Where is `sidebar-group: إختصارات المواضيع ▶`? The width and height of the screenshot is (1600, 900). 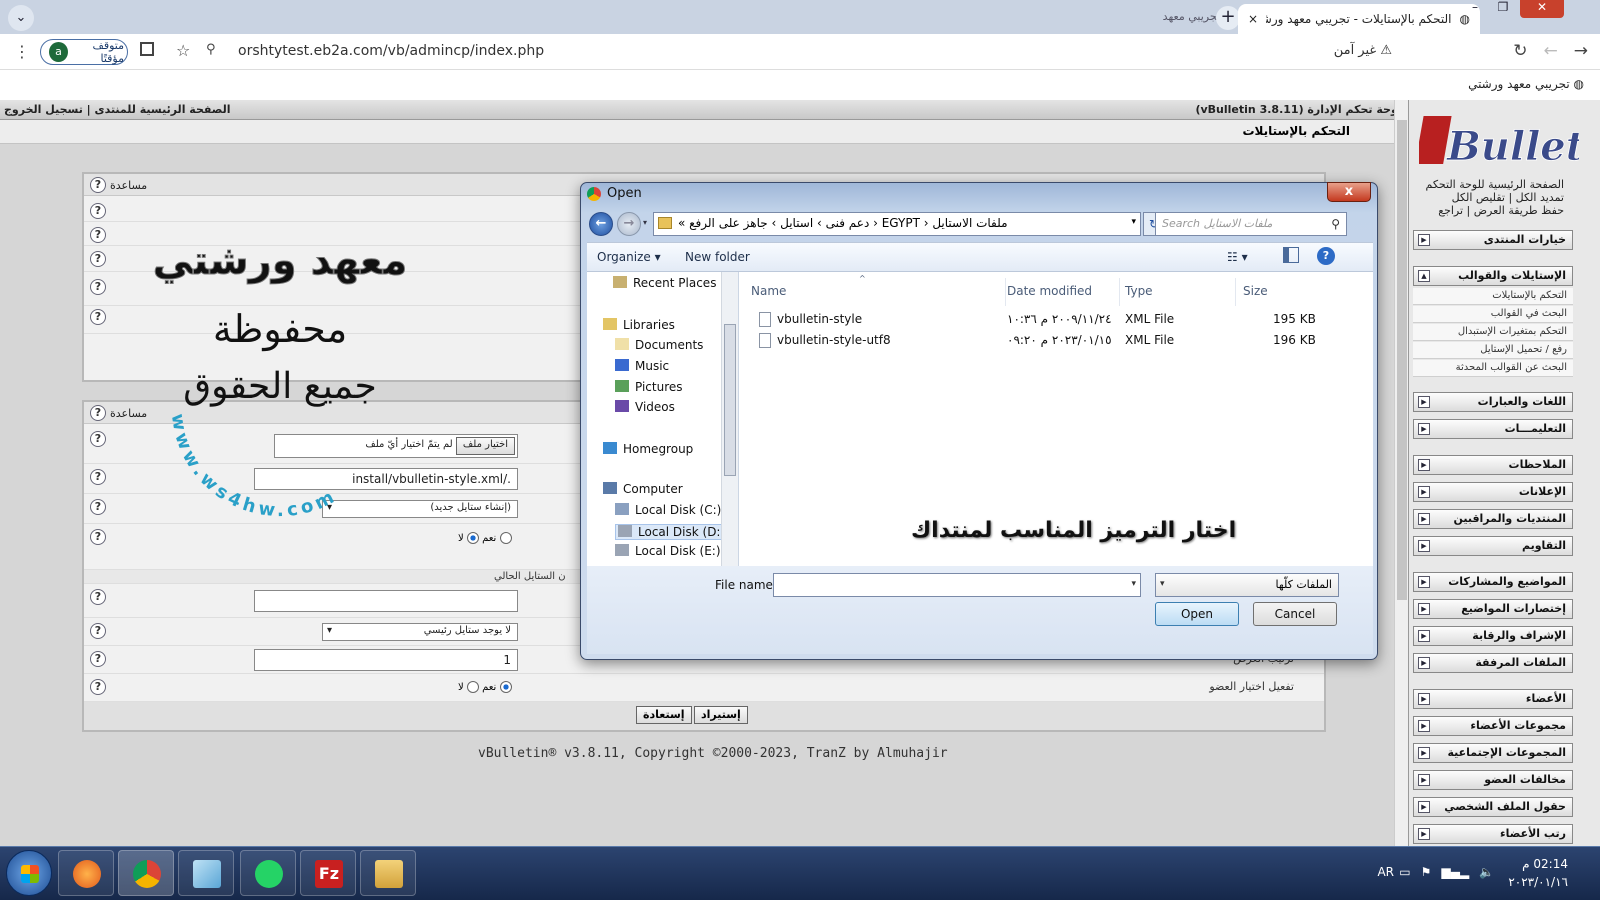 sidebar-group: إختصارات المواضيع ▶ is located at coordinates (1493, 609).